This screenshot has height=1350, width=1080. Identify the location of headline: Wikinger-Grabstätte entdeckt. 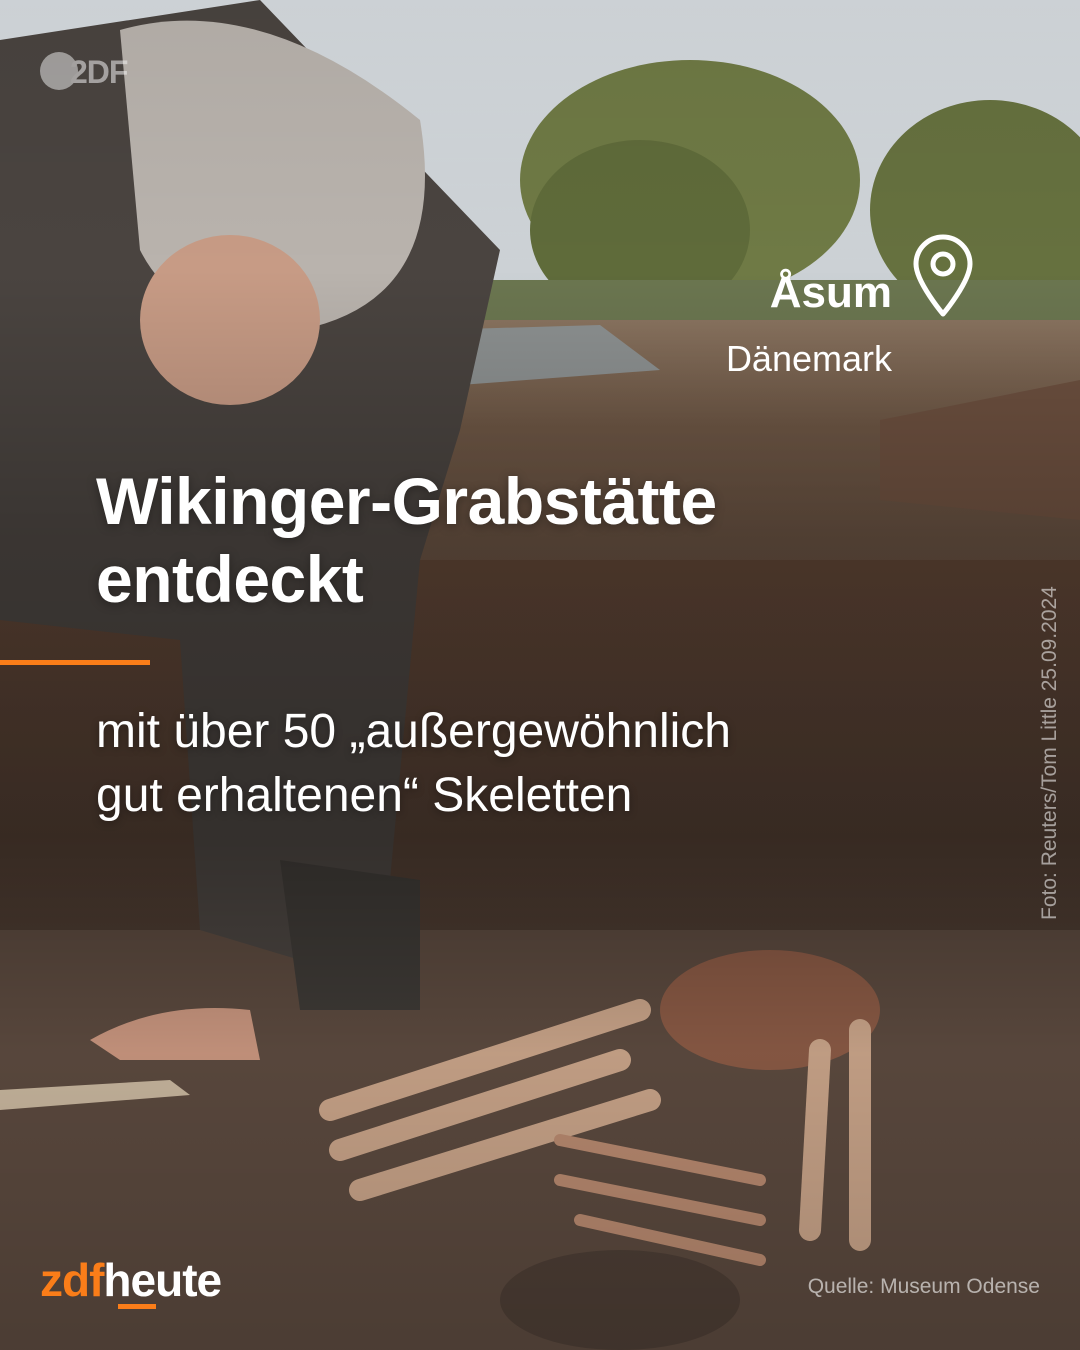
(546, 540).